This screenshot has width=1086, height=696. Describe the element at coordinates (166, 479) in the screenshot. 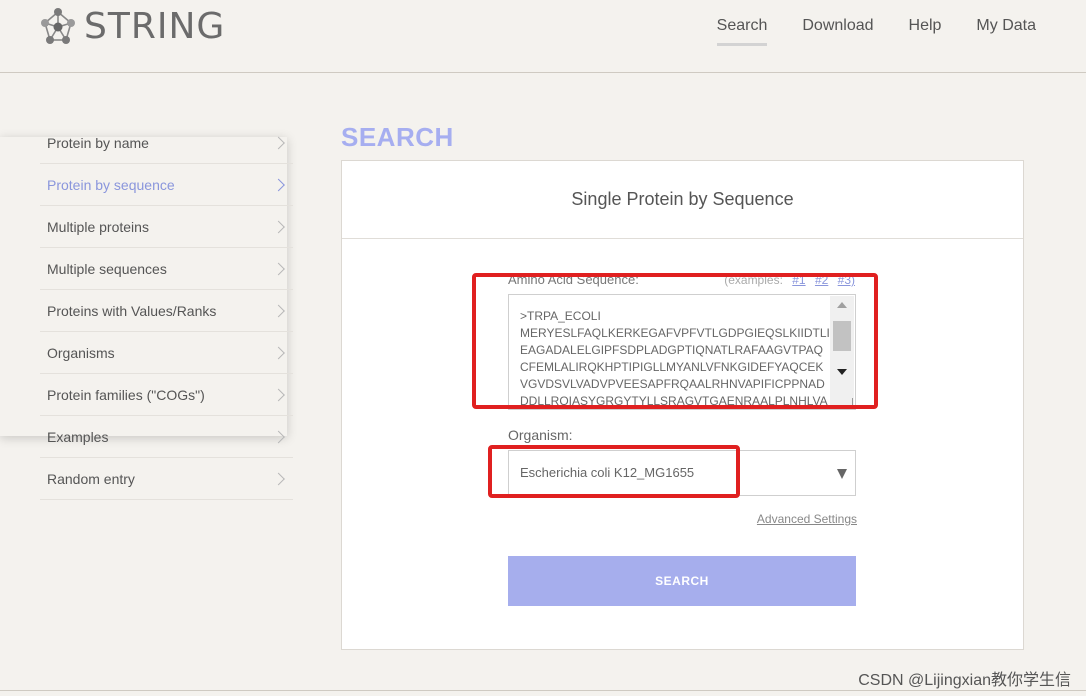

I see `sidebar-item-random-entry: Random entry` at that location.